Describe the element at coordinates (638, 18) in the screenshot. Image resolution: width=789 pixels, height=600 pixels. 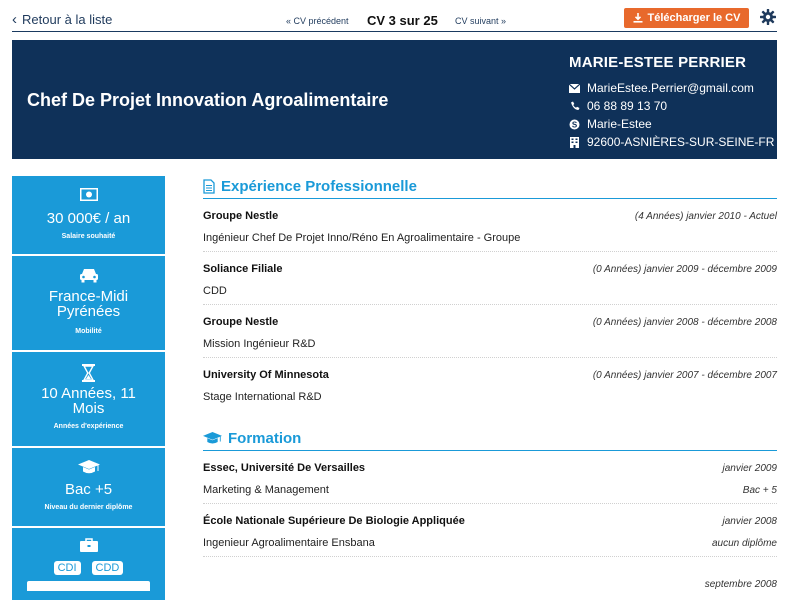
I see `download-icon` at that location.